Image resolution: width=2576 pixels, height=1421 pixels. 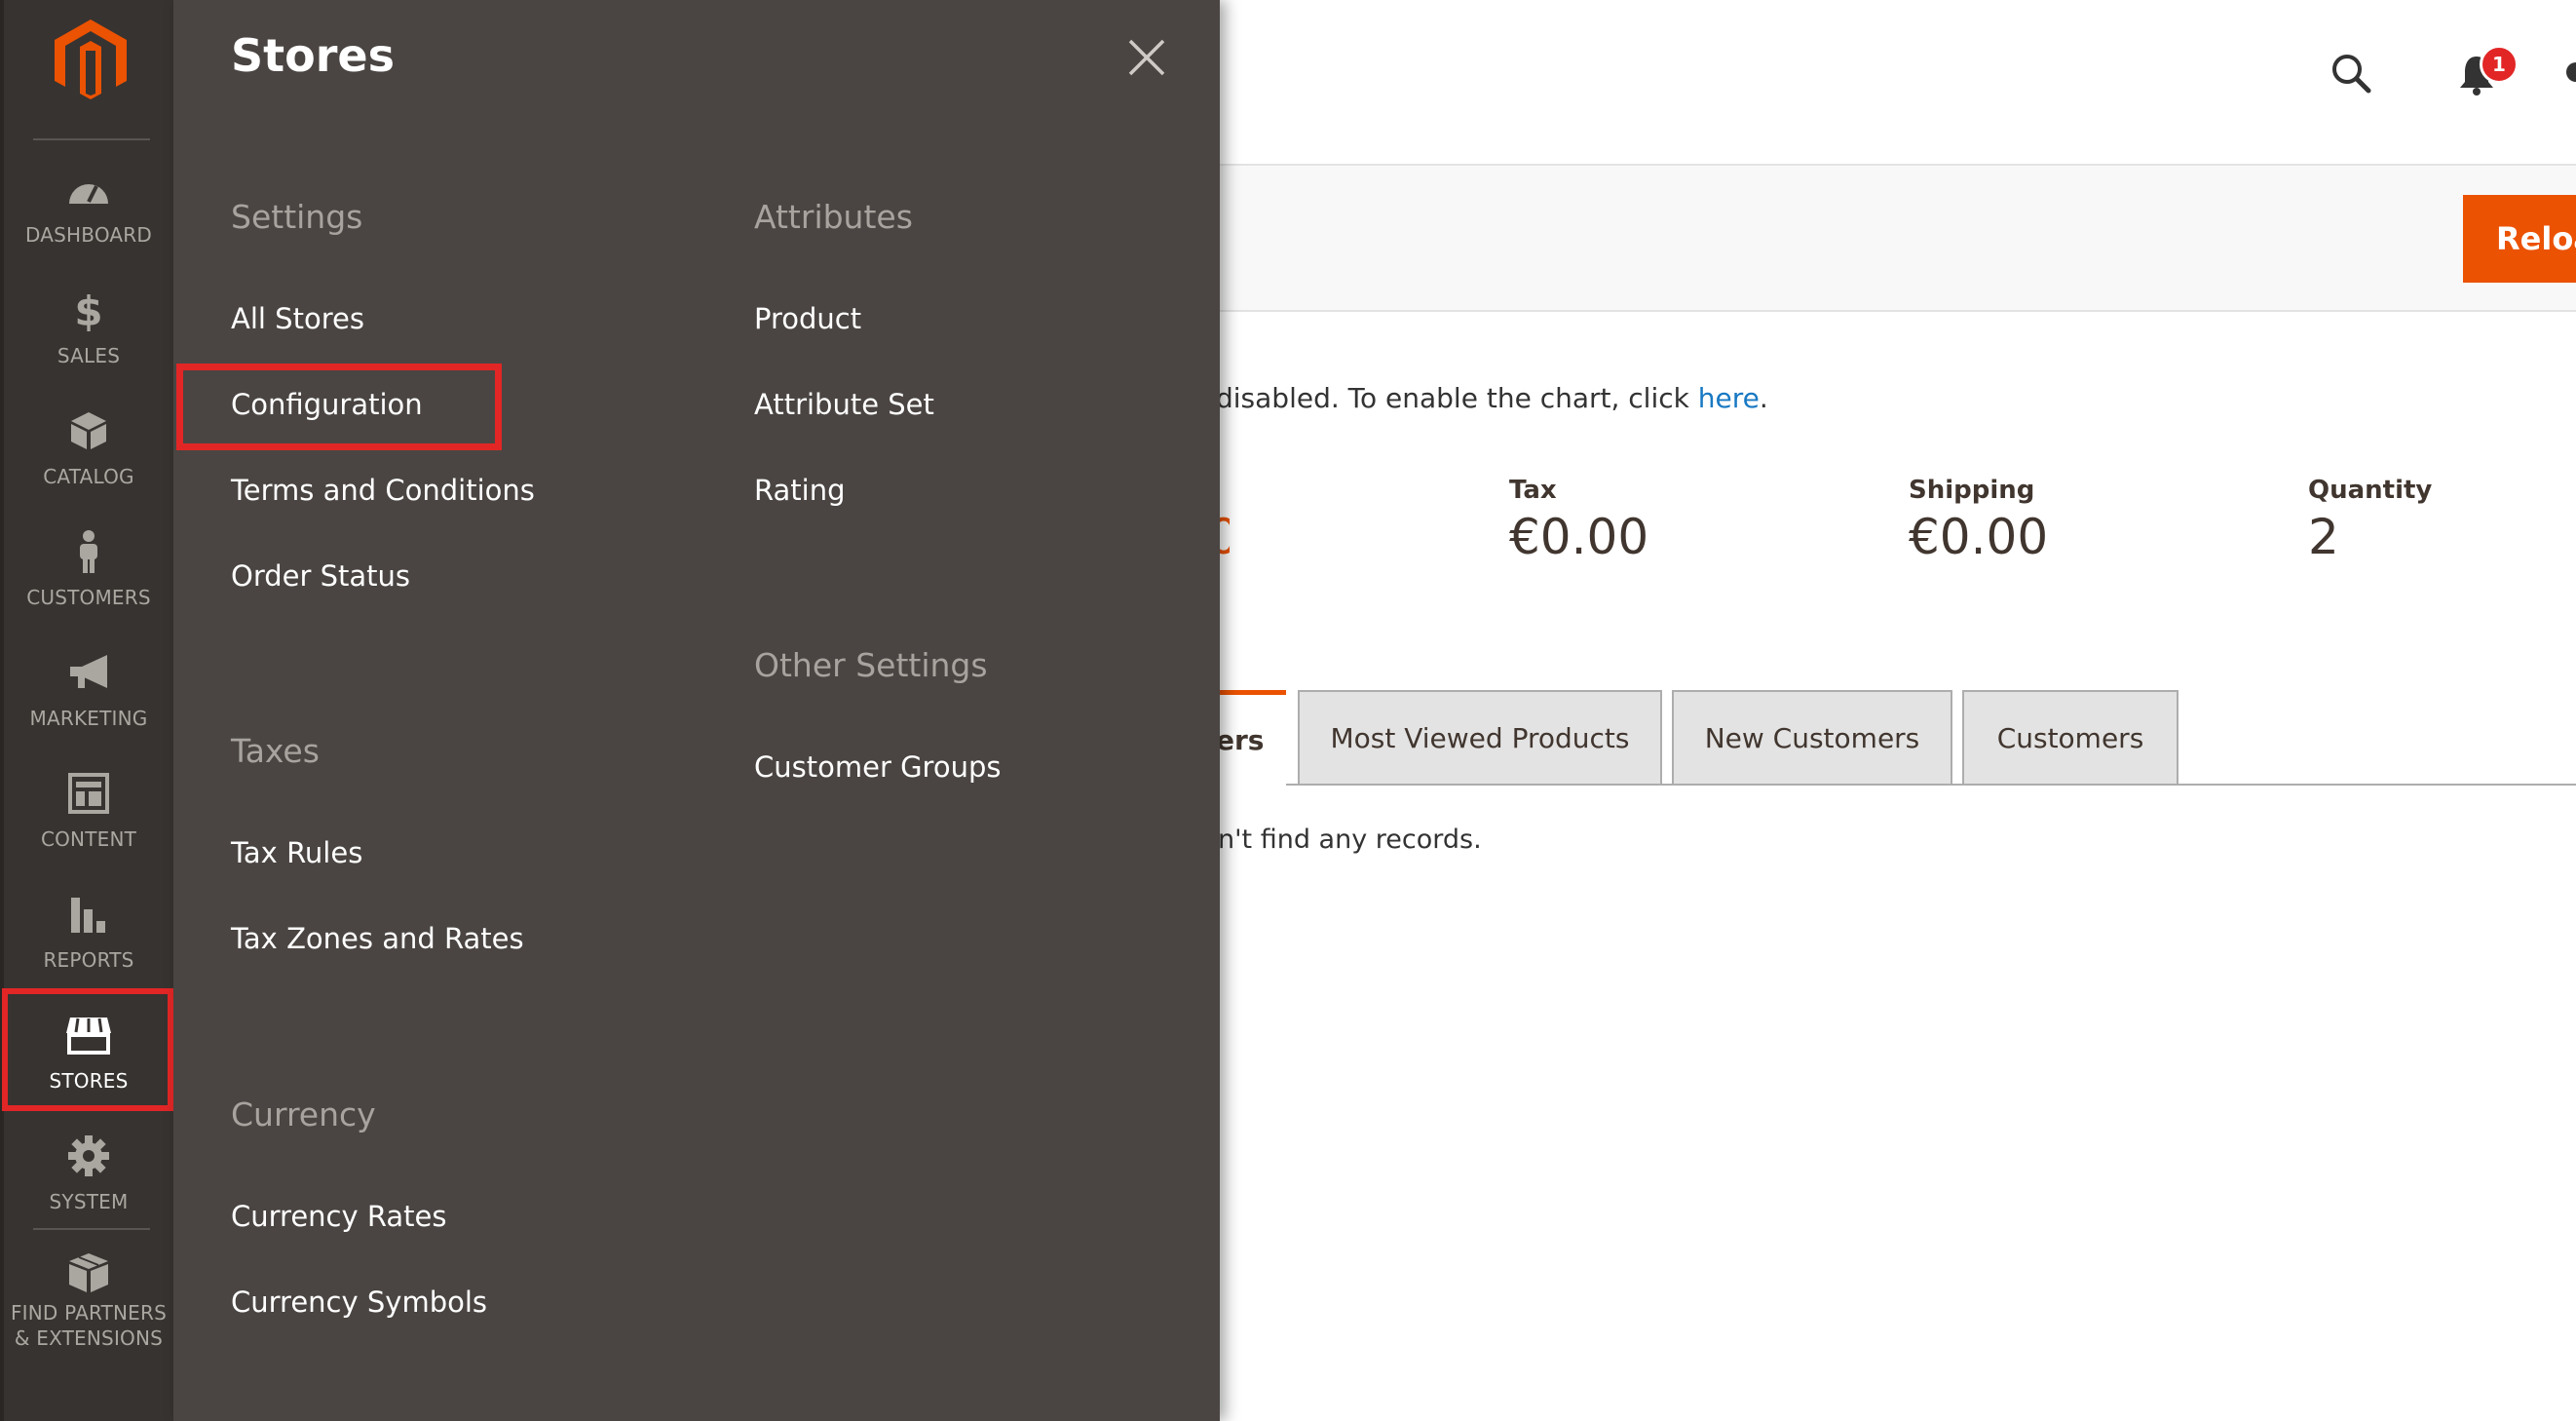 What do you see at coordinates (88, 823) in the screenshot?
I see `sidebar-item-content: CONTENT` at bounding box center [88, 823].